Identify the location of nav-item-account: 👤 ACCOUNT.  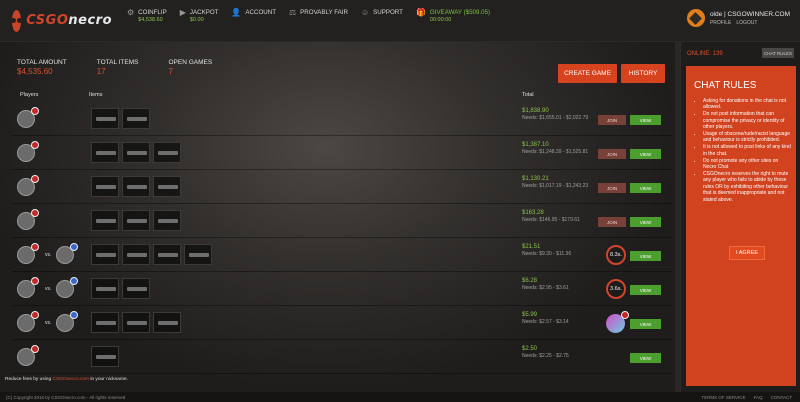
(253, 12).